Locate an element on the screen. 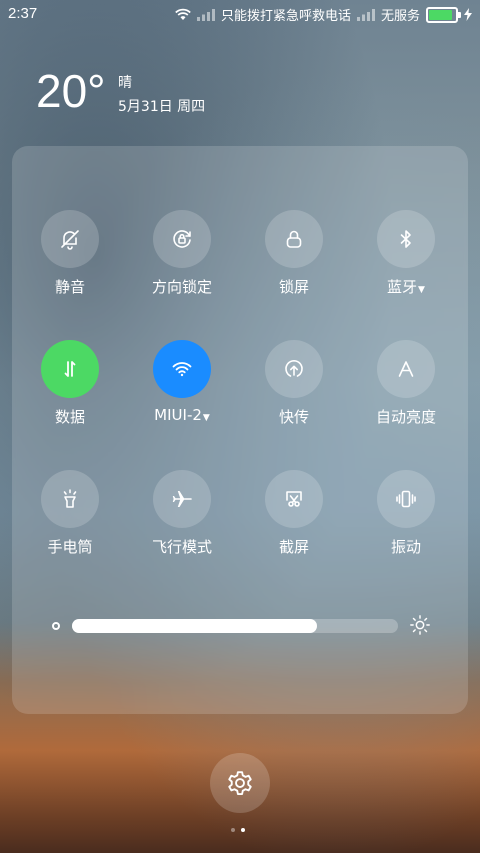 The height and width of the screenshot is (853, 480). weather-widget: 20° 晴 5月31日 周四 is located at coordinates (120, 91).